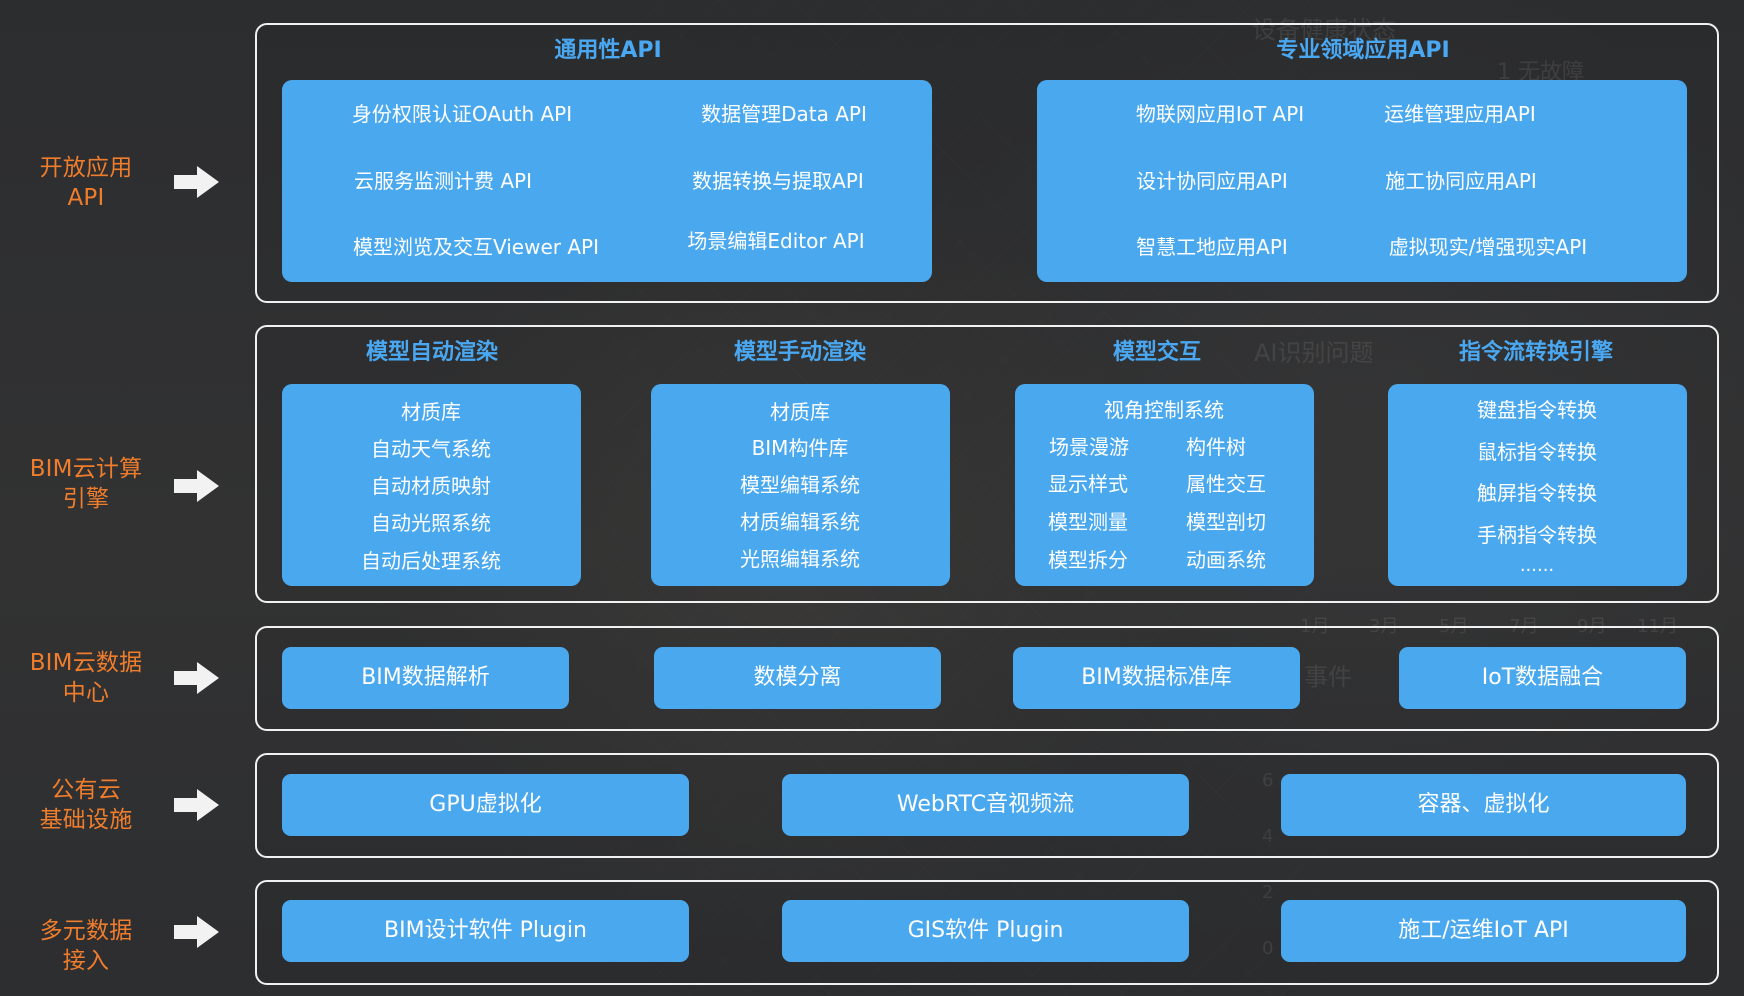 The width and height of the screenshot is (1744, 996). What do you see at coordinates (86, 499) in the screenshot?
I see `row-label-bim-cloud-engine-line-2: 引擎` at bounding box center [86, 499].